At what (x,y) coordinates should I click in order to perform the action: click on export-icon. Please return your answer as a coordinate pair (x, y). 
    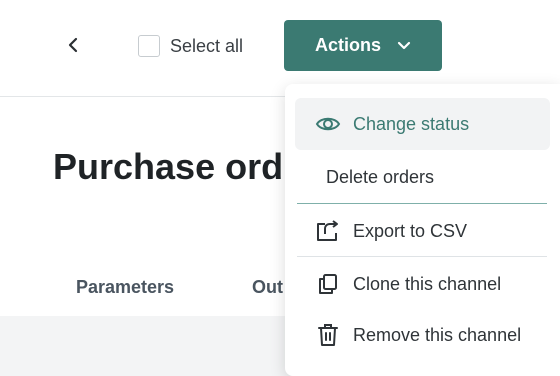
    Looking at the image, I should click on (328, 231).